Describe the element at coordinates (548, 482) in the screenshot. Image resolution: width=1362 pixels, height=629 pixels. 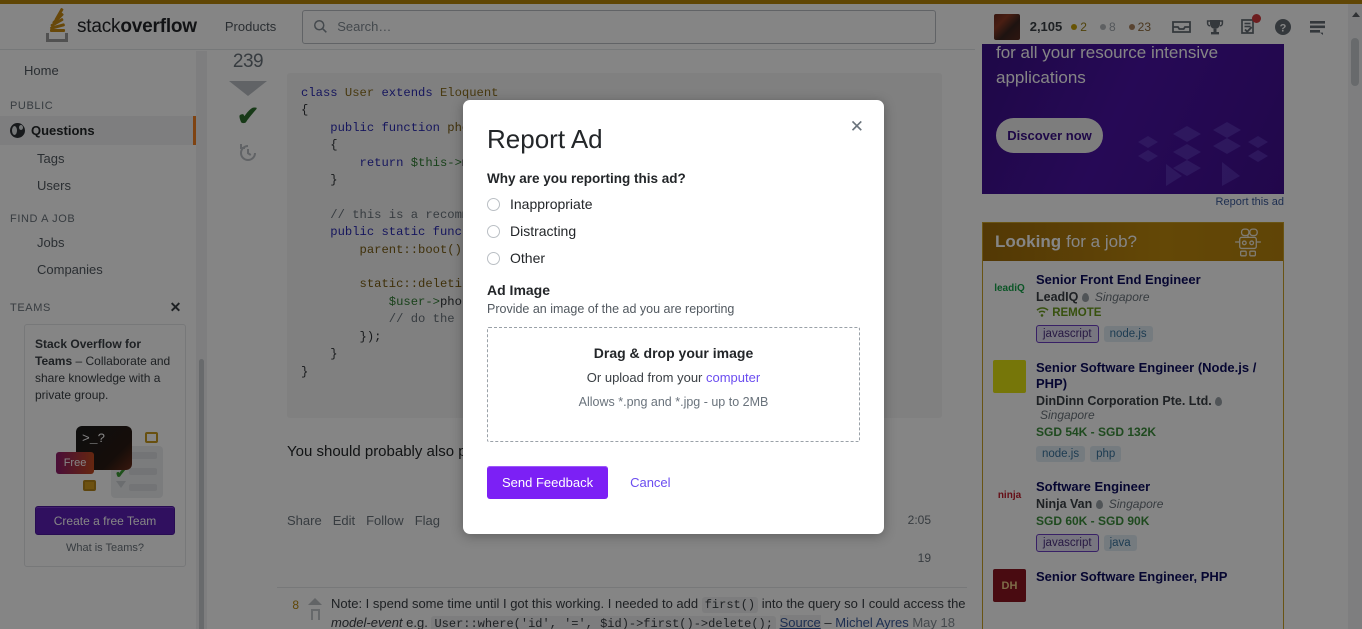
I see `send-feedback-button: Send Feedback` at that location.